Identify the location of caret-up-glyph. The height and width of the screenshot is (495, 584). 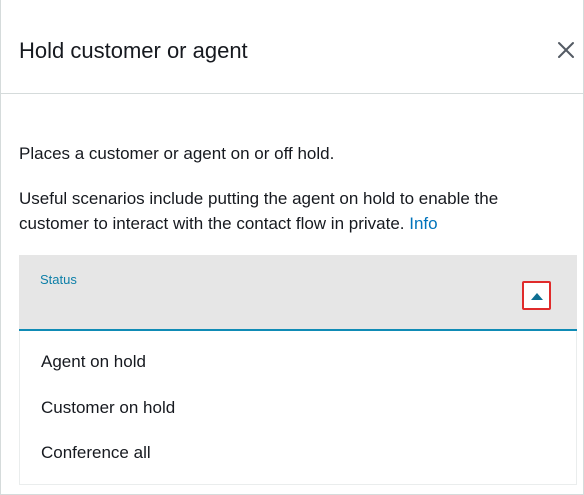
(537, 296).